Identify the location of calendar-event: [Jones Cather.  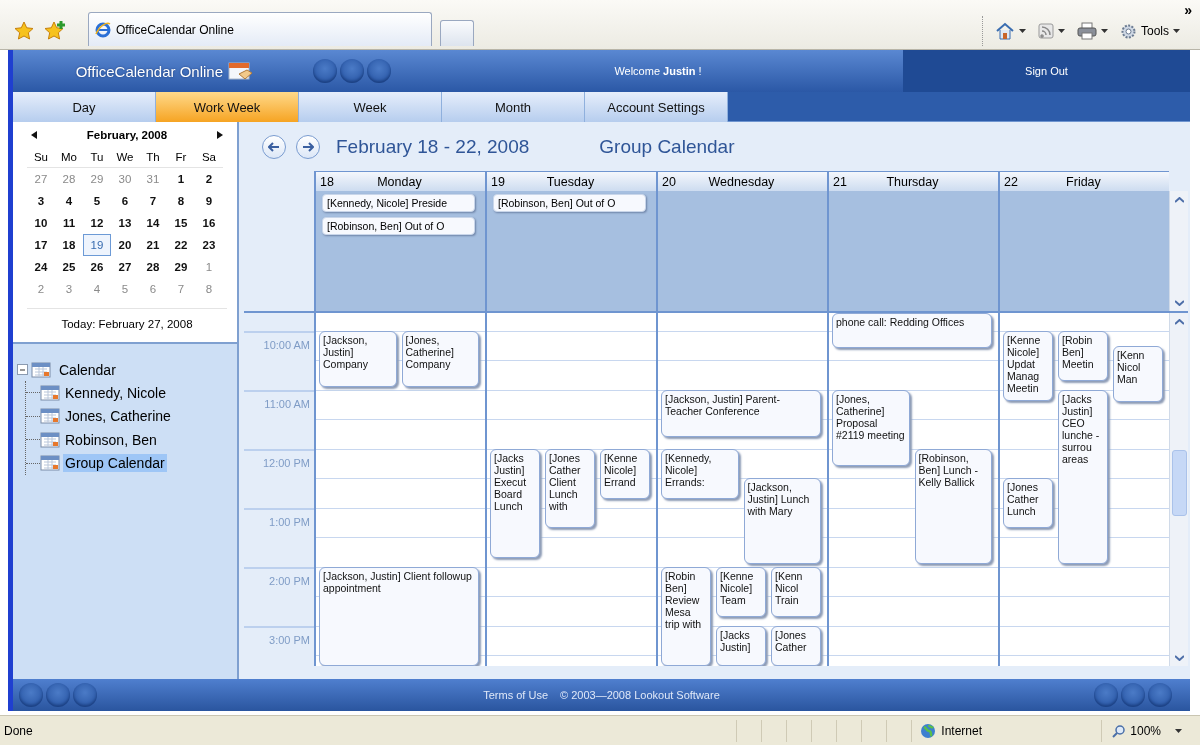
(796, 645).